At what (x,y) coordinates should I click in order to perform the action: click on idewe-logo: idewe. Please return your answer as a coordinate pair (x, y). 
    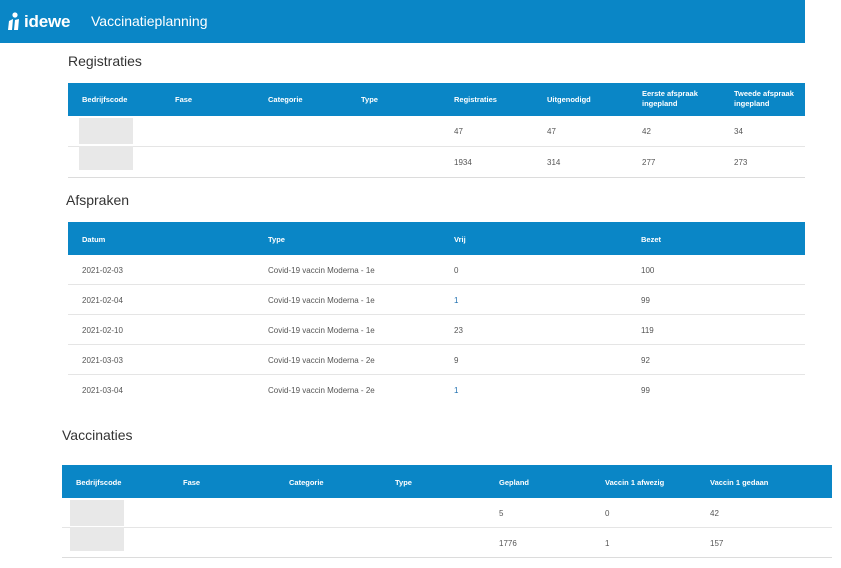
    Looking at the image, I should click on (38, 22).